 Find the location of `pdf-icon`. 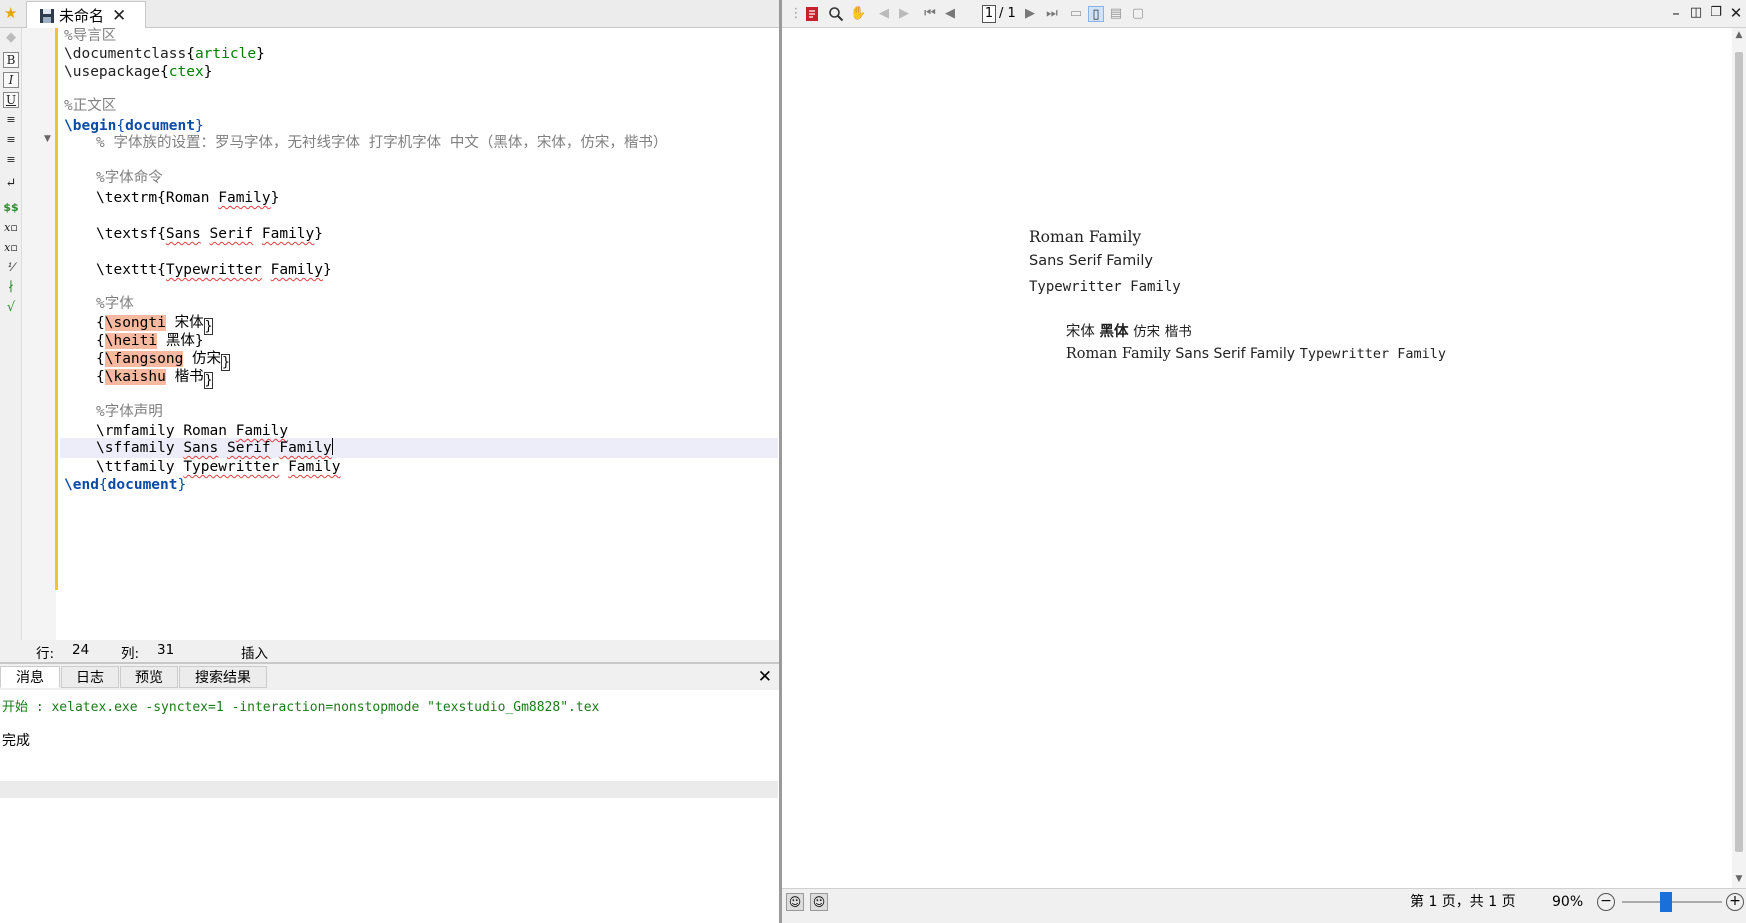

pdf-icon is located at coordinates (812, 14).